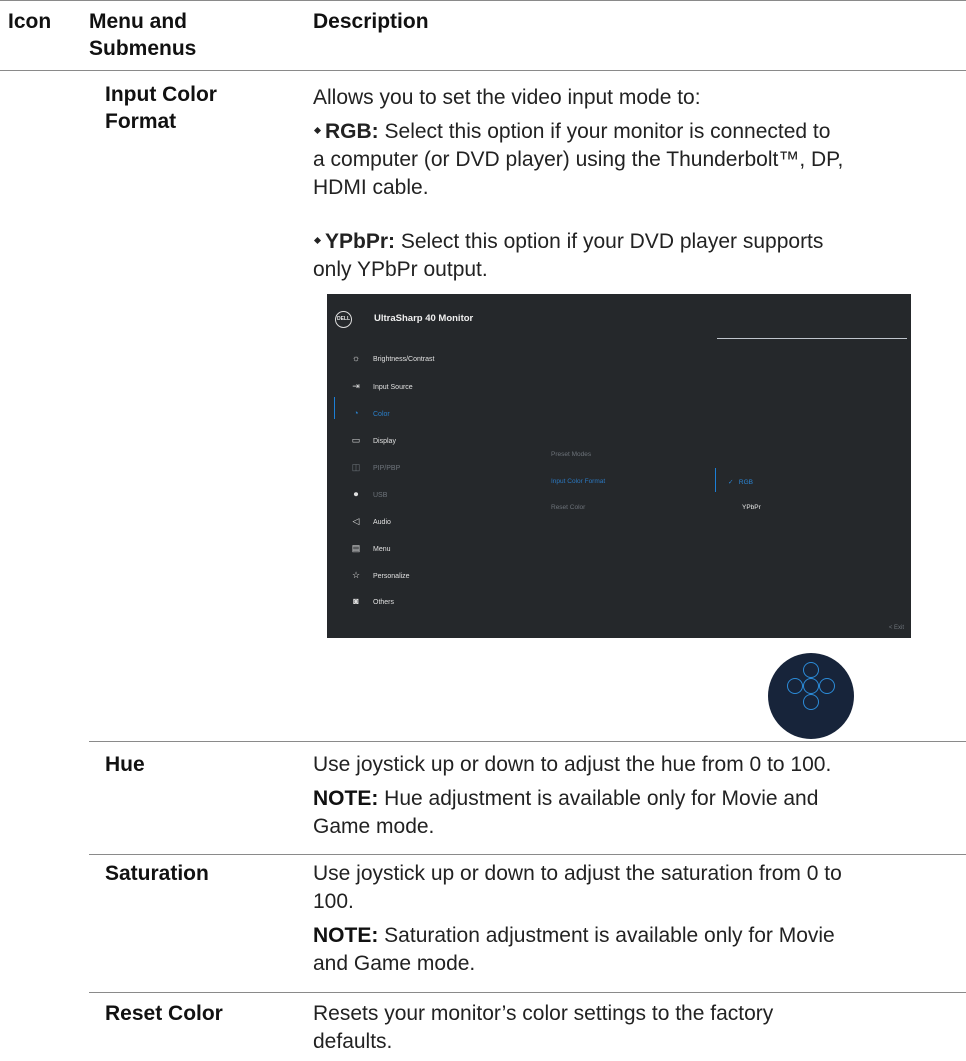 The image size is (966, 1061). What do you see at coordinates (483, 70) in the screenshot?
I see `header-rule` at bounding box center [483, 70].